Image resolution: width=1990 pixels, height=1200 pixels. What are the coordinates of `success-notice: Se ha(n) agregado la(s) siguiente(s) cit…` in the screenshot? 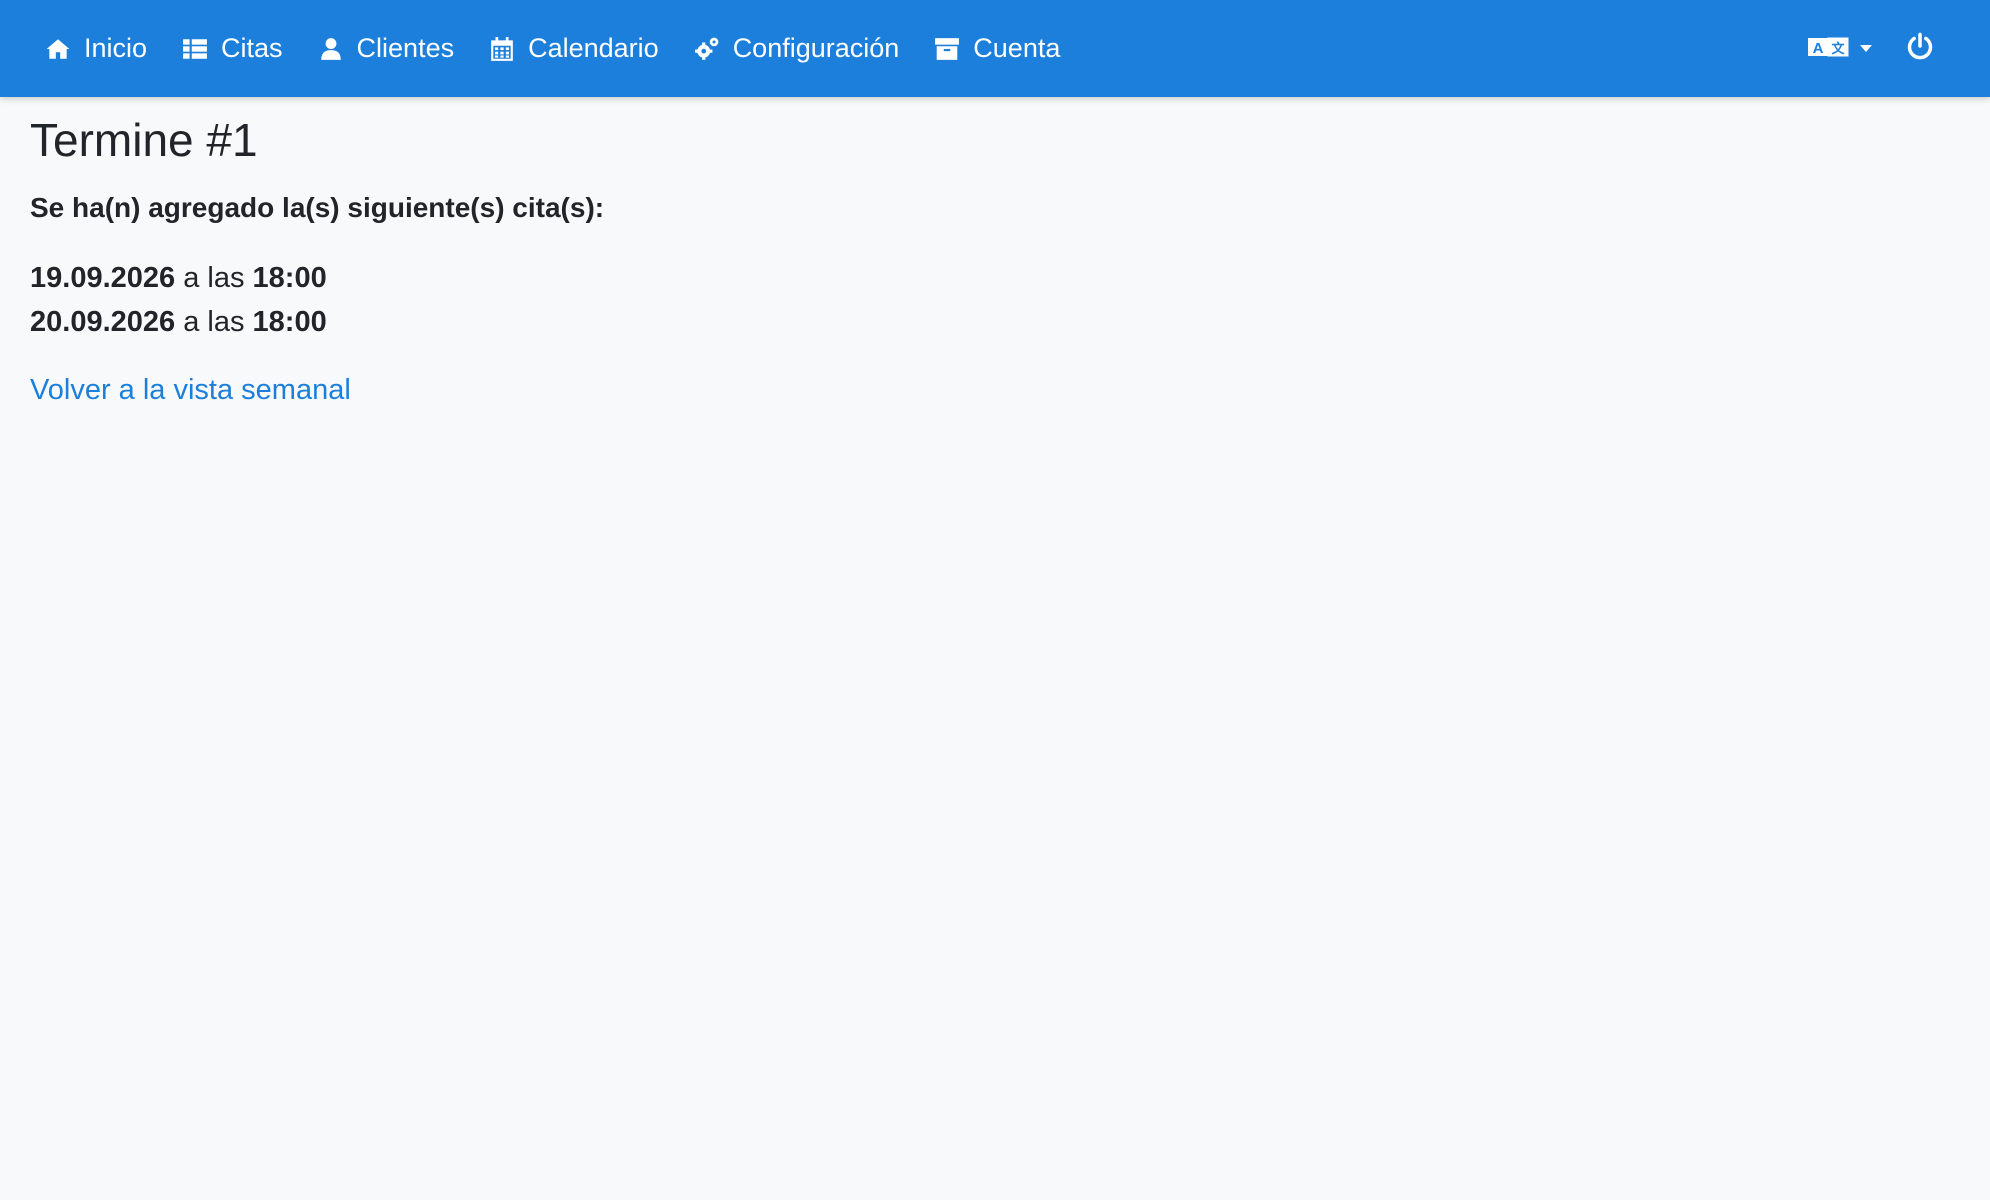 It's located at (317, 207).